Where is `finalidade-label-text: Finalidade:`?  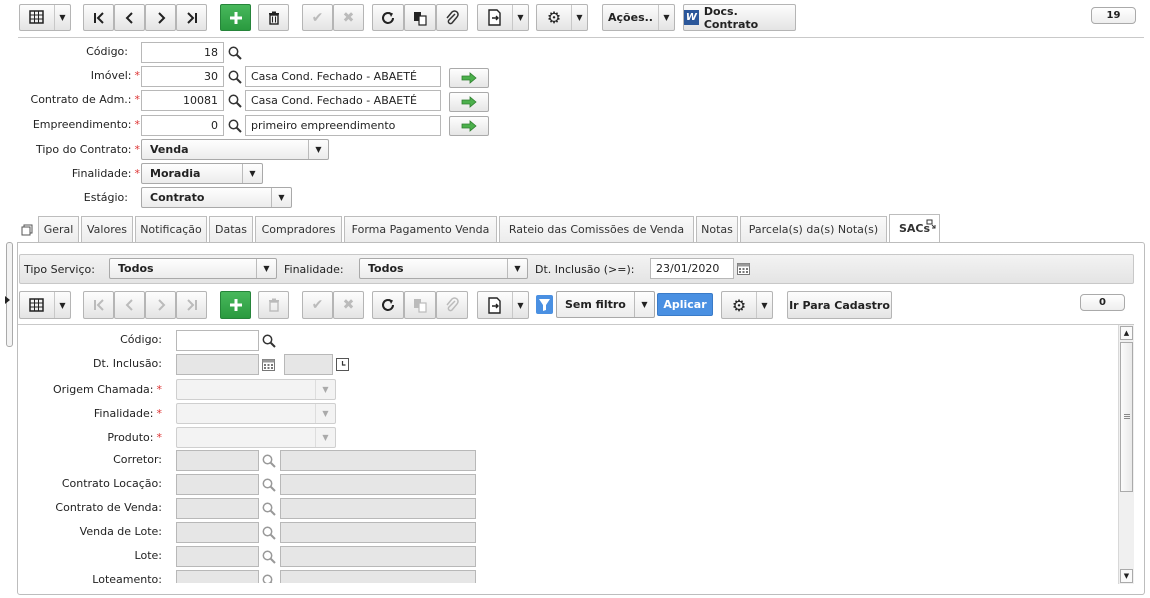 finalidade-label-text: Finalidade: is located at coordinates (101, 173).